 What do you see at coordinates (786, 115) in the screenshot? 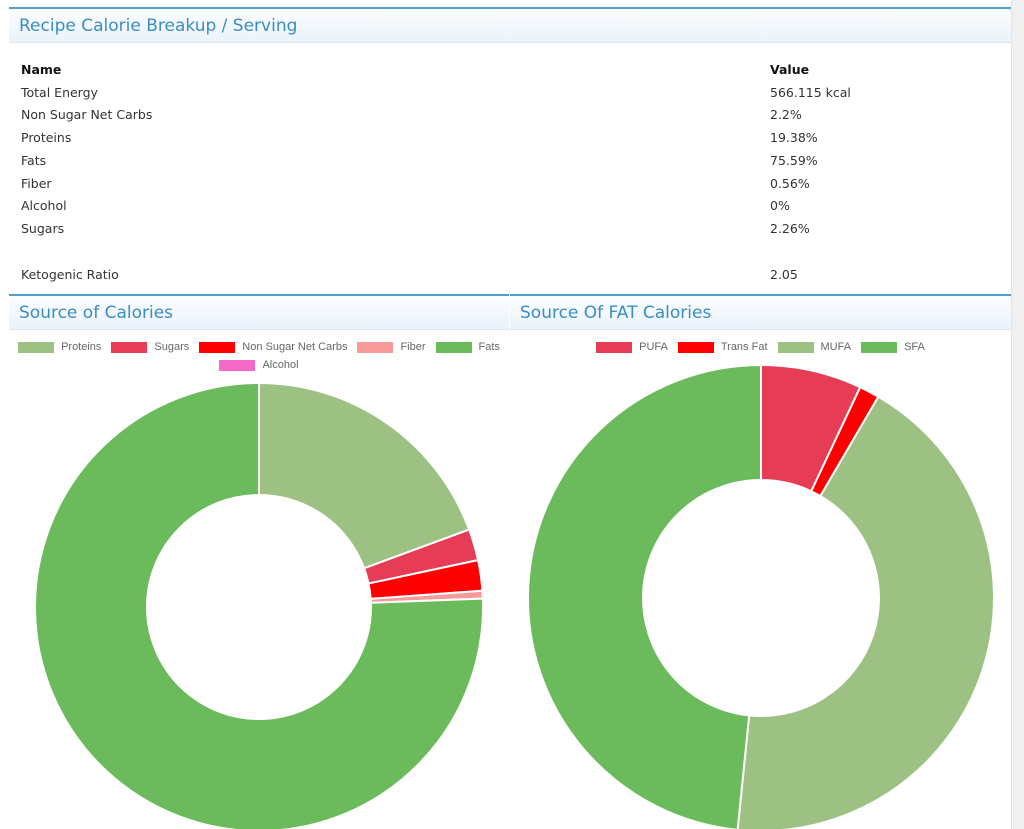
I see `row-value: 2.2%` at bounding box center [786, 115].